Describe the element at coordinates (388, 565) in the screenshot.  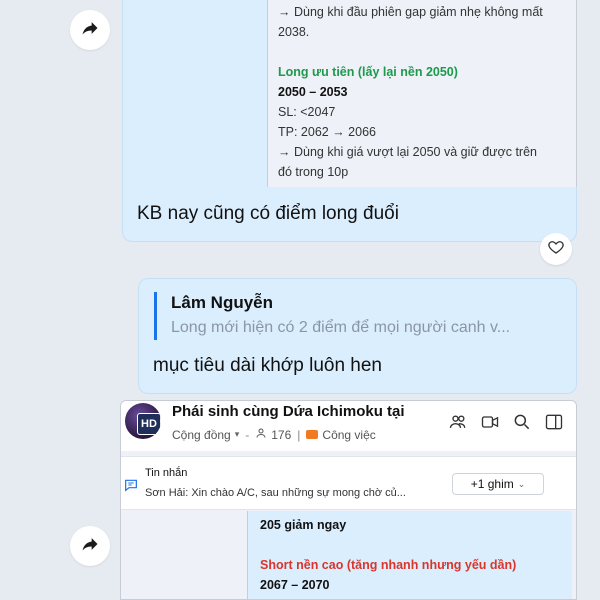
I see `screenshot-text-line: Short nền cao (tăng nhanh nhưng yếu dần)` at that location.